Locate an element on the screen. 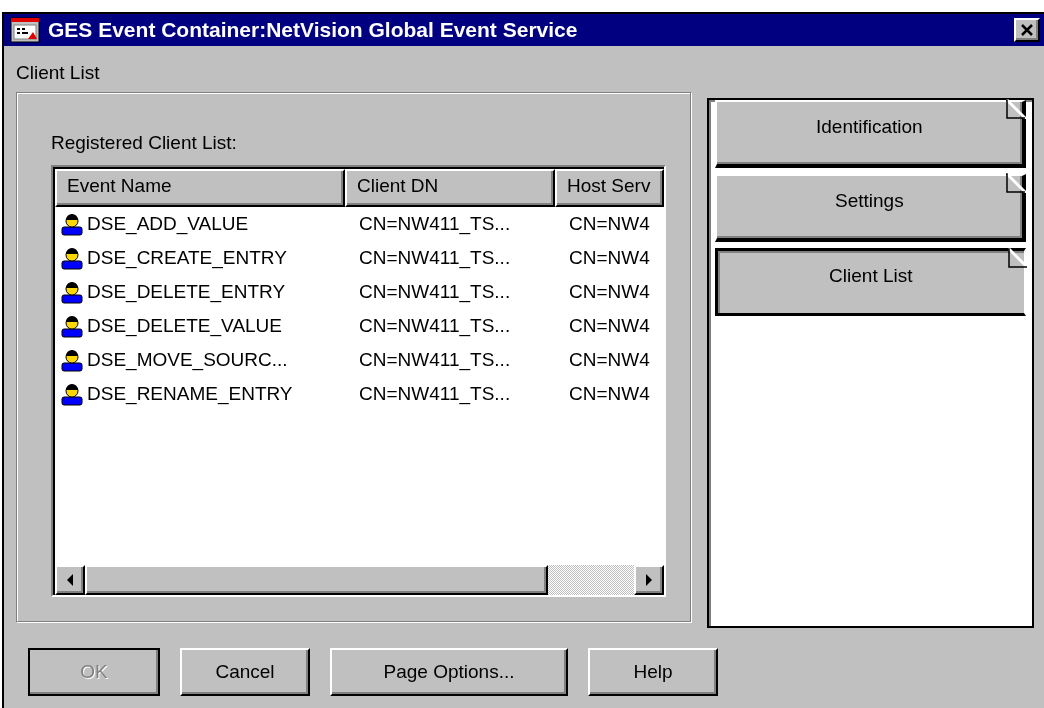 The height and width of the screenshot is (708, 1044). event-name-cell: DSE_DELETE_ENTRY is located at coordinates (186, 292).